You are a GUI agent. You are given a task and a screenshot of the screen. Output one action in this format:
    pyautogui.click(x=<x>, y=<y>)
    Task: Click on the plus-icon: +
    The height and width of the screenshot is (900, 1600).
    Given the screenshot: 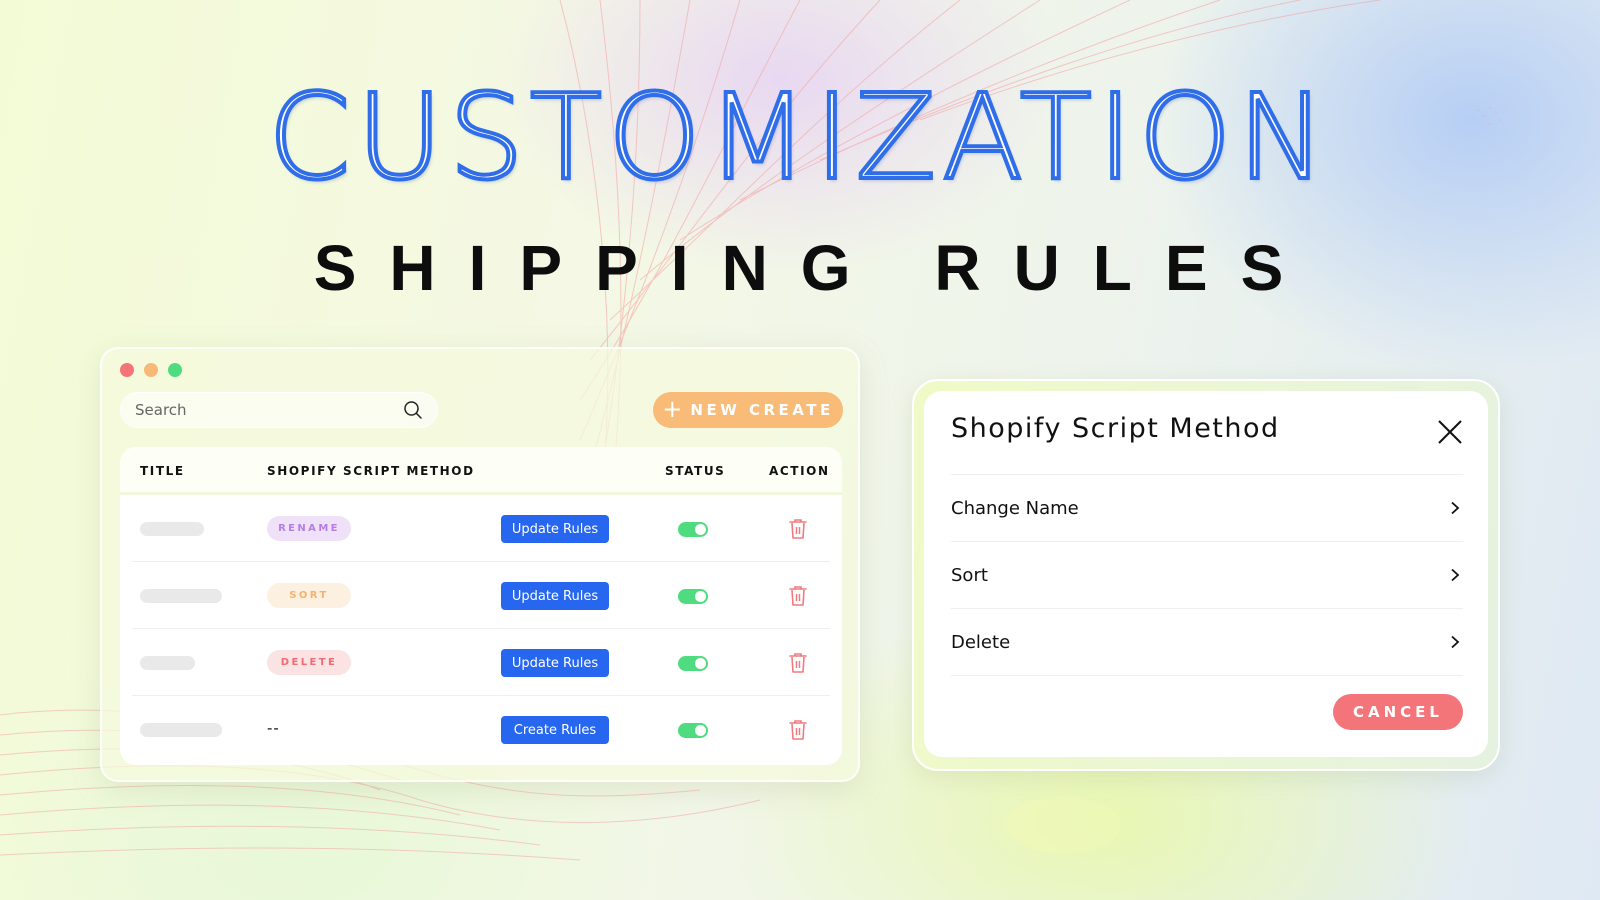 What is the action you would take?
    pyautogui.click(x=672, y=408)
    